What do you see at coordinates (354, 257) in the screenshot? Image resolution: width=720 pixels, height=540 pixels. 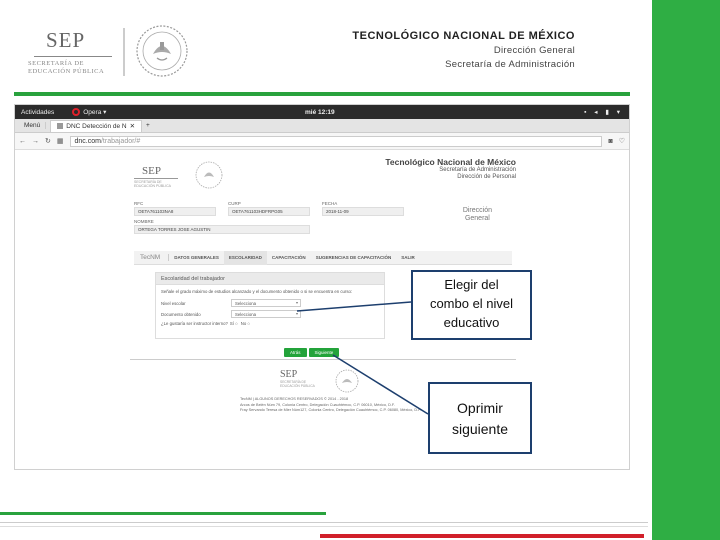 I see `tab-sugerencias: SUGERENCIAS DE CAPACITACIÓN` at bounding box center [354, 257].